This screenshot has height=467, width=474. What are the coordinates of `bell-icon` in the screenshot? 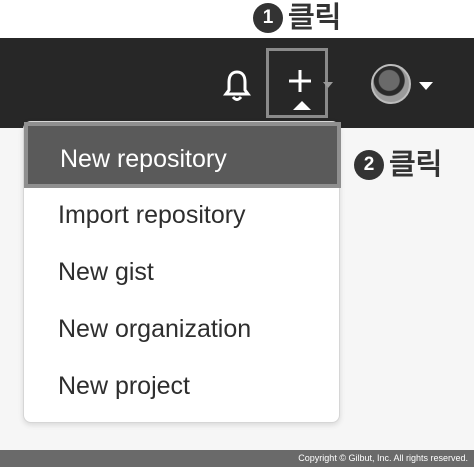 It's located at (237, 86).